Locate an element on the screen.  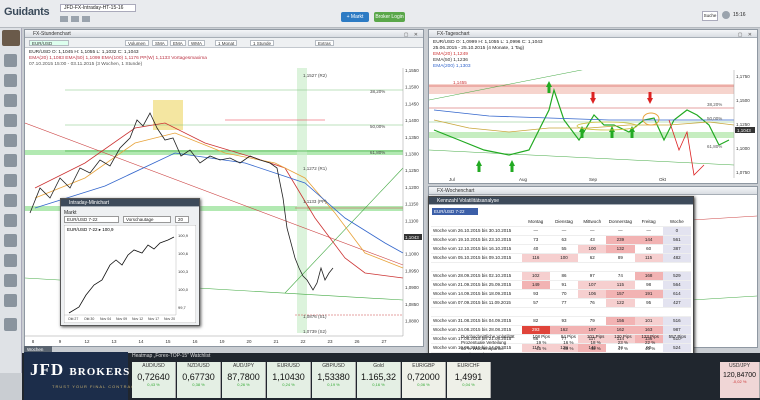
cell-value: 63 is located at coordinates (564, 240).